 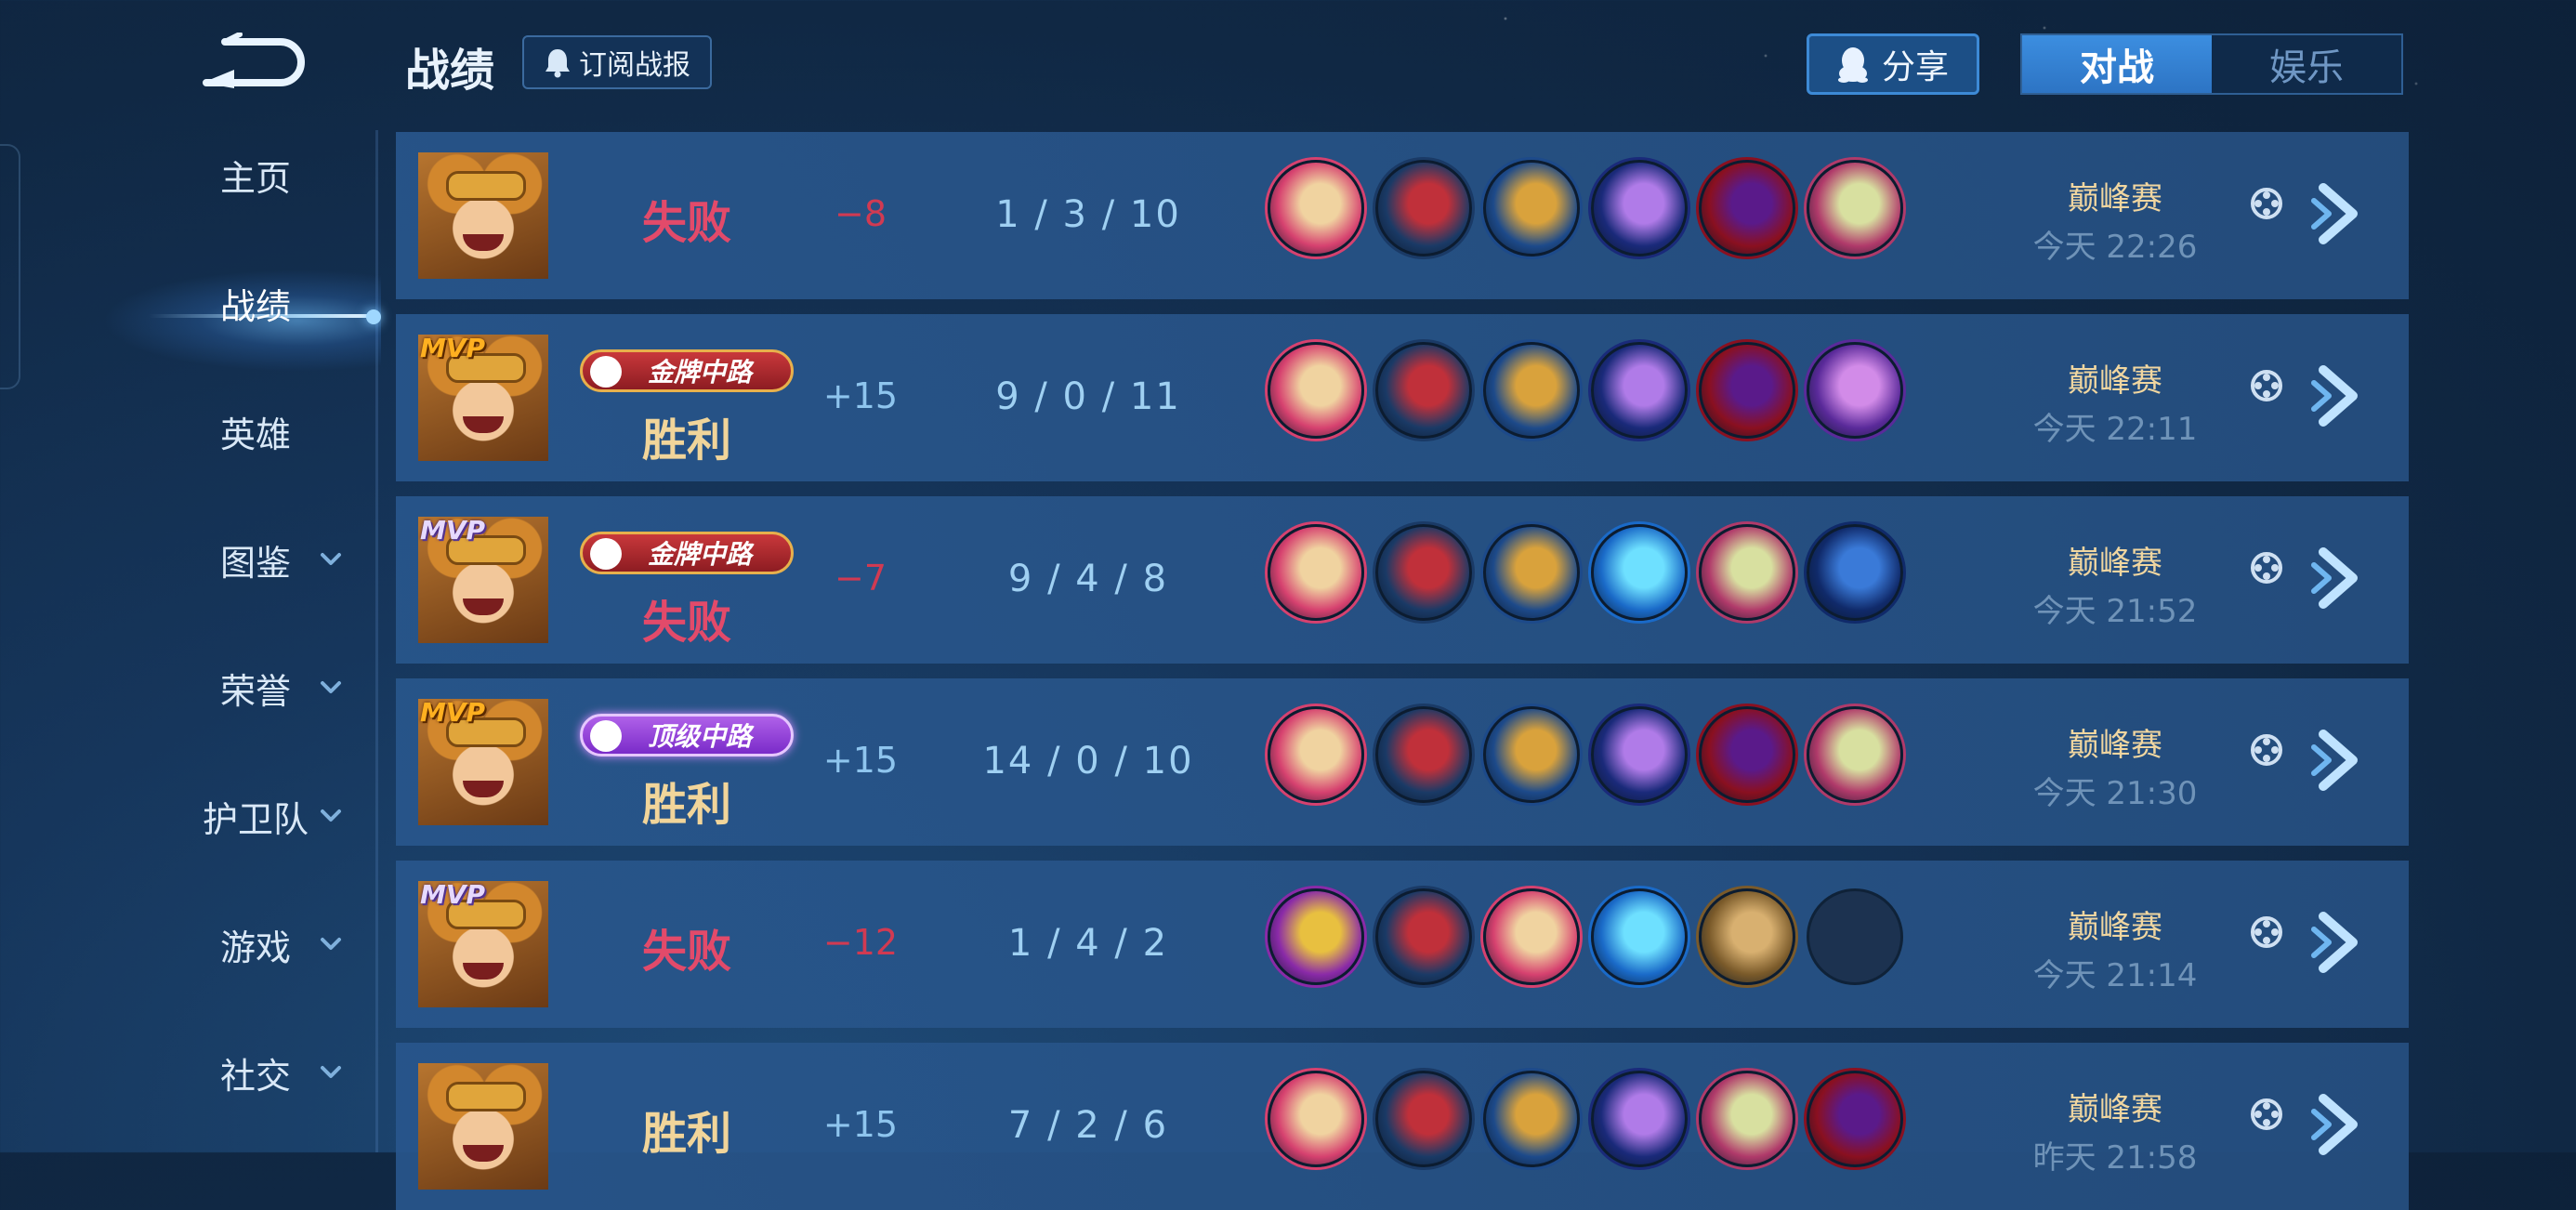 I want to click on back-arrow-icon, so click(x=251, y=61).